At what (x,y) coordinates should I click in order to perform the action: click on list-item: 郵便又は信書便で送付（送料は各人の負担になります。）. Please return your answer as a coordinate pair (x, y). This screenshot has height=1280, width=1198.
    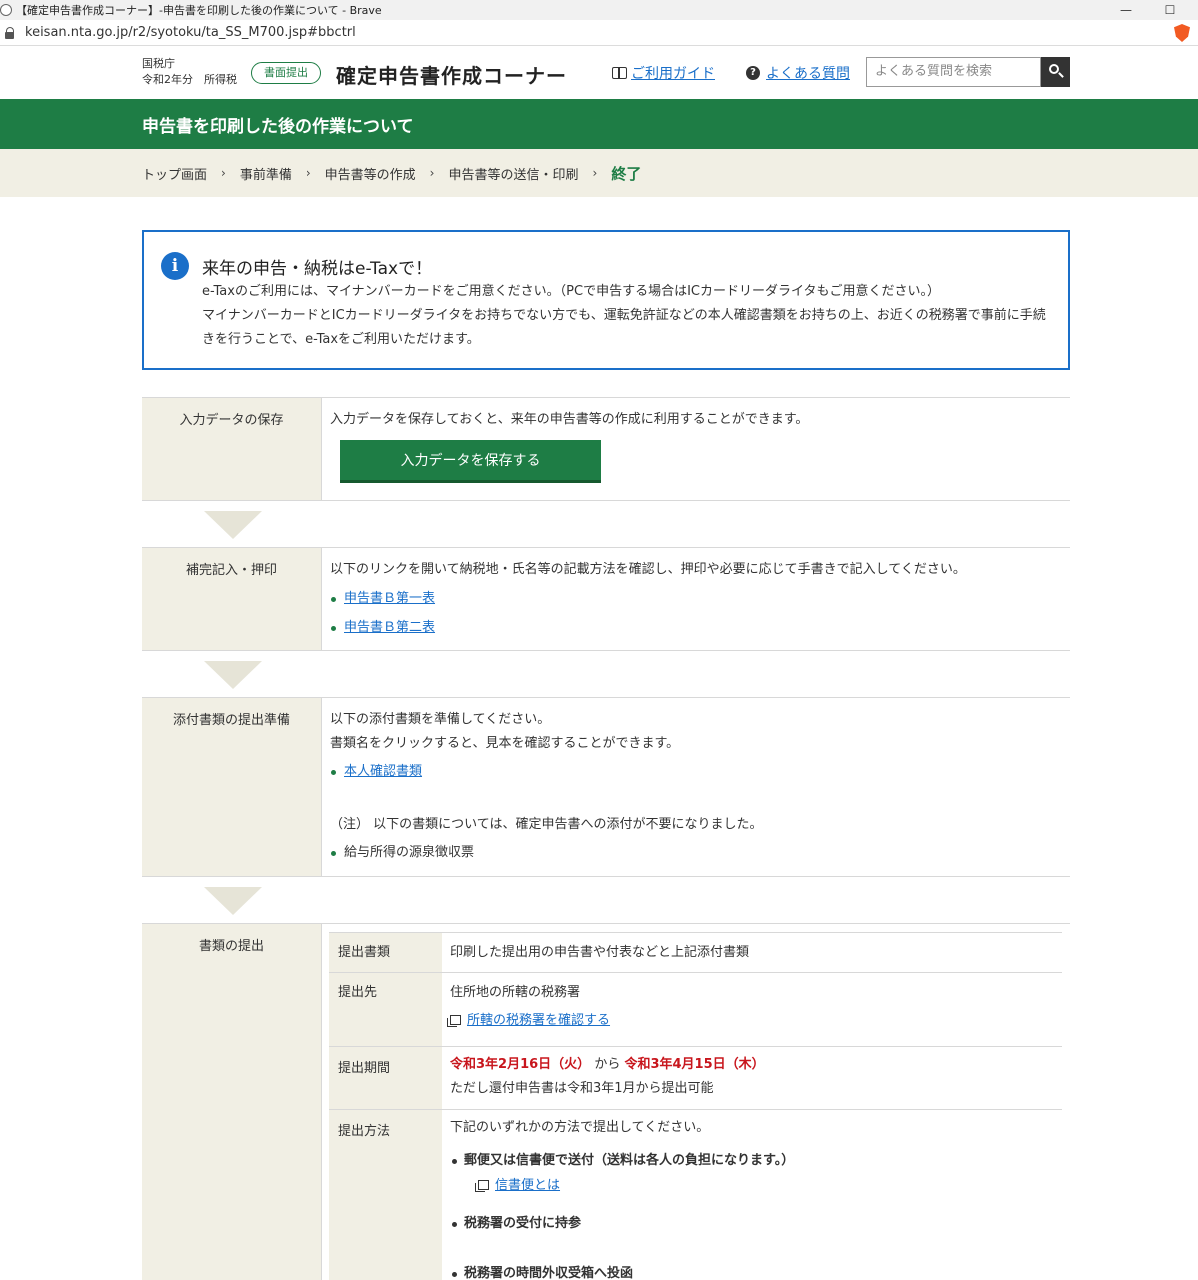
    Looking at the image, I should click on (752, 1161).